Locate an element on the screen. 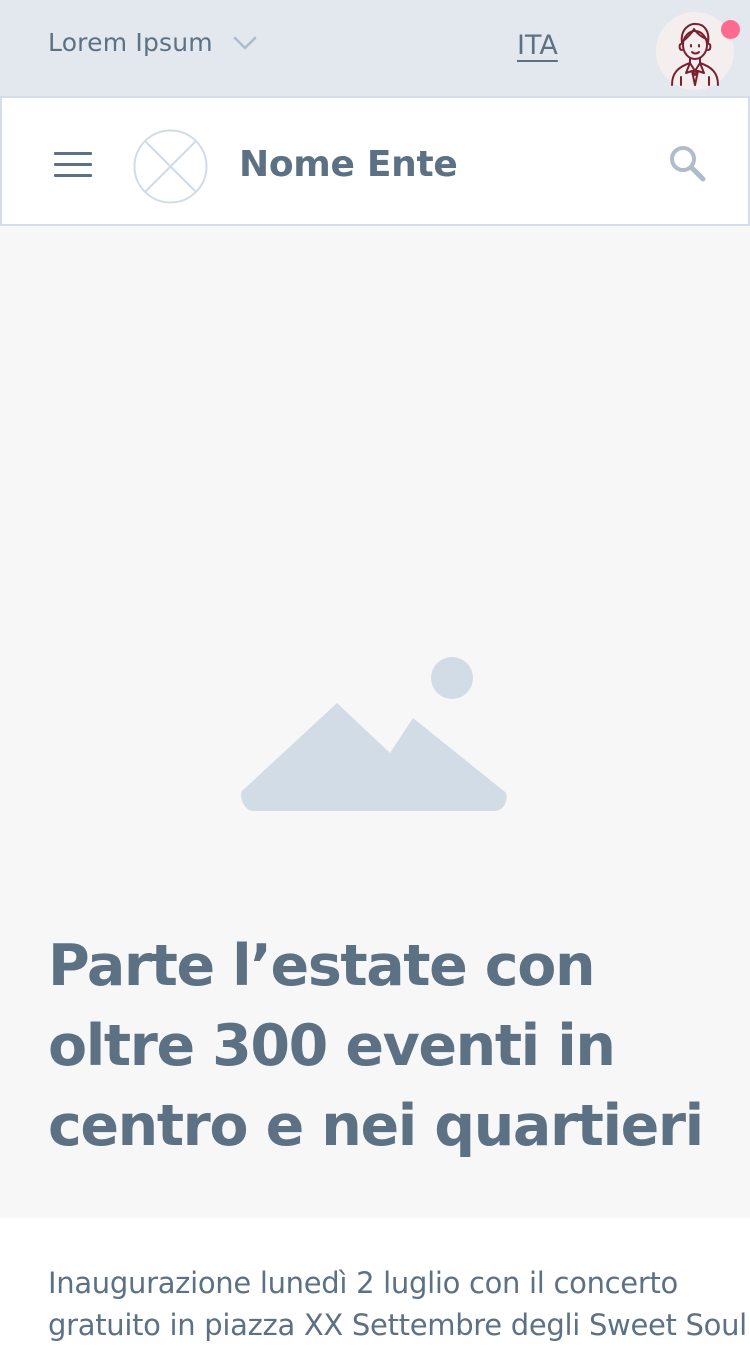  placeholder-logo-icon is located at coordinates (170, 166).